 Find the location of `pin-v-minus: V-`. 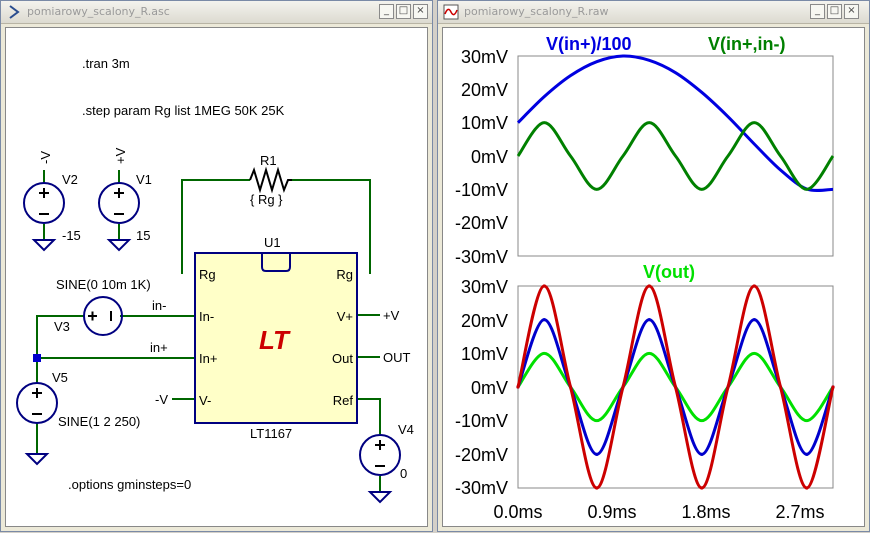

pin-v-minus: V- is located at coordinates (205, 400).